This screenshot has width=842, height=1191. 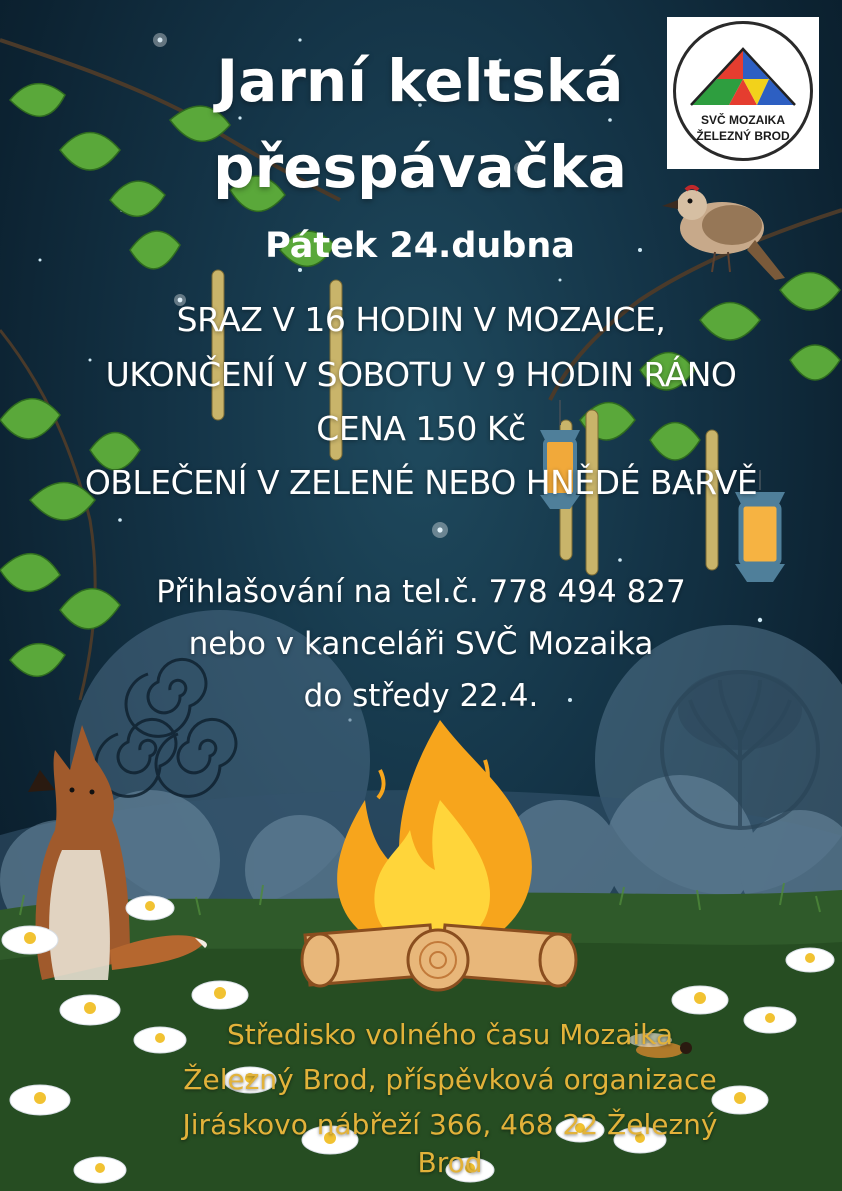 I want to click on info-dress-code: OBLEČENÍ V ZELENÉ NEBO HNĚDÉ BARVĚ, so click(x=421, y=482).